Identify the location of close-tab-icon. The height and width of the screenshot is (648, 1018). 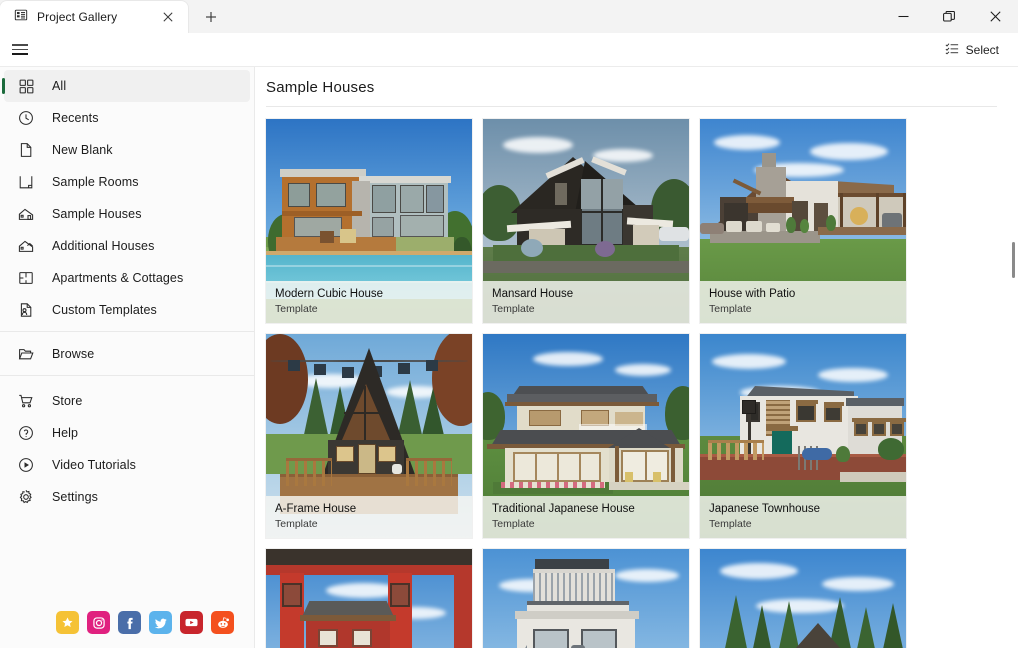
(168, 17).